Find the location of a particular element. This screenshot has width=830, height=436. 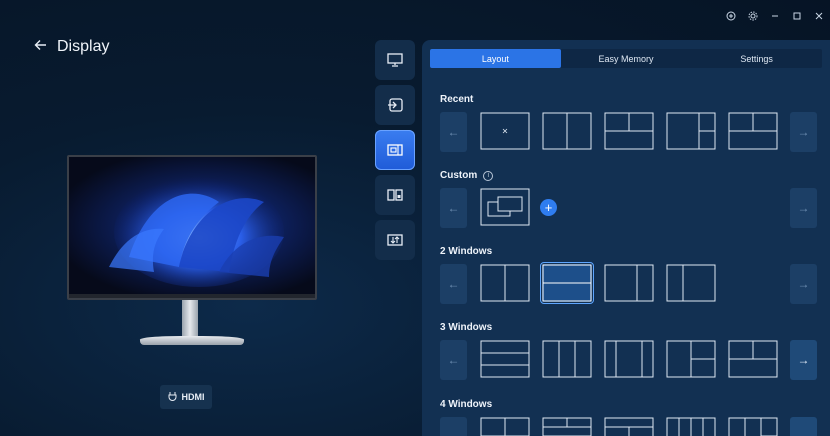

input-source-label: HDMI is located at coordinates (193, 397).